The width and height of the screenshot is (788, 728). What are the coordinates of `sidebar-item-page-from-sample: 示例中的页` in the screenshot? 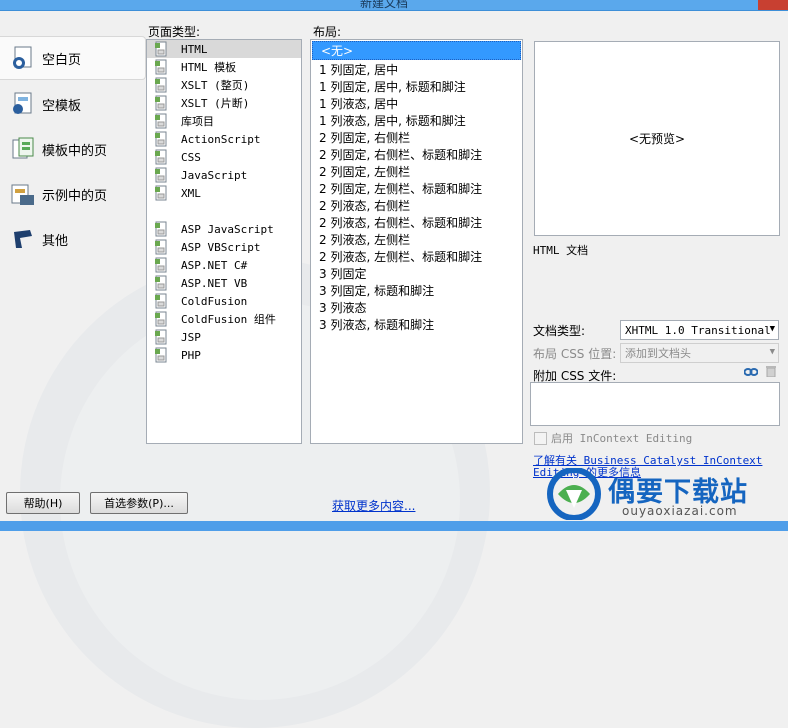 It's located at (73, 194).